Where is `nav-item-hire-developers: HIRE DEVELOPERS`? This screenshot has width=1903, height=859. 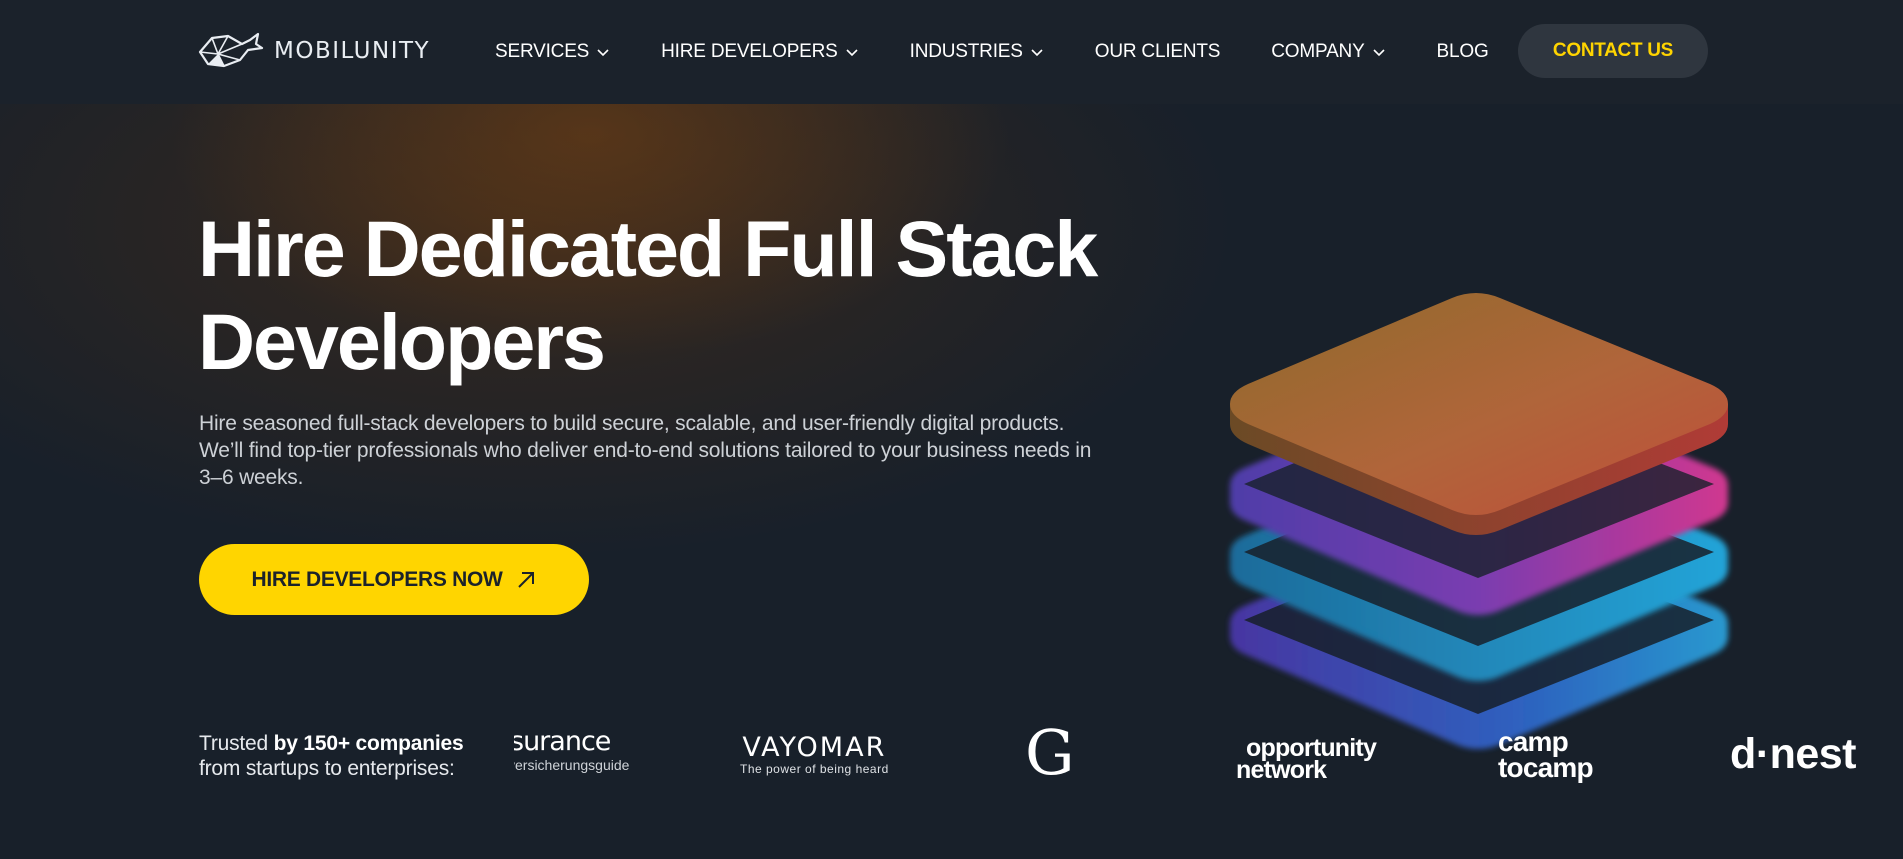
nav-item-hire-developers: HIRE DEVELOPERS is located at coordinates (760, 52).